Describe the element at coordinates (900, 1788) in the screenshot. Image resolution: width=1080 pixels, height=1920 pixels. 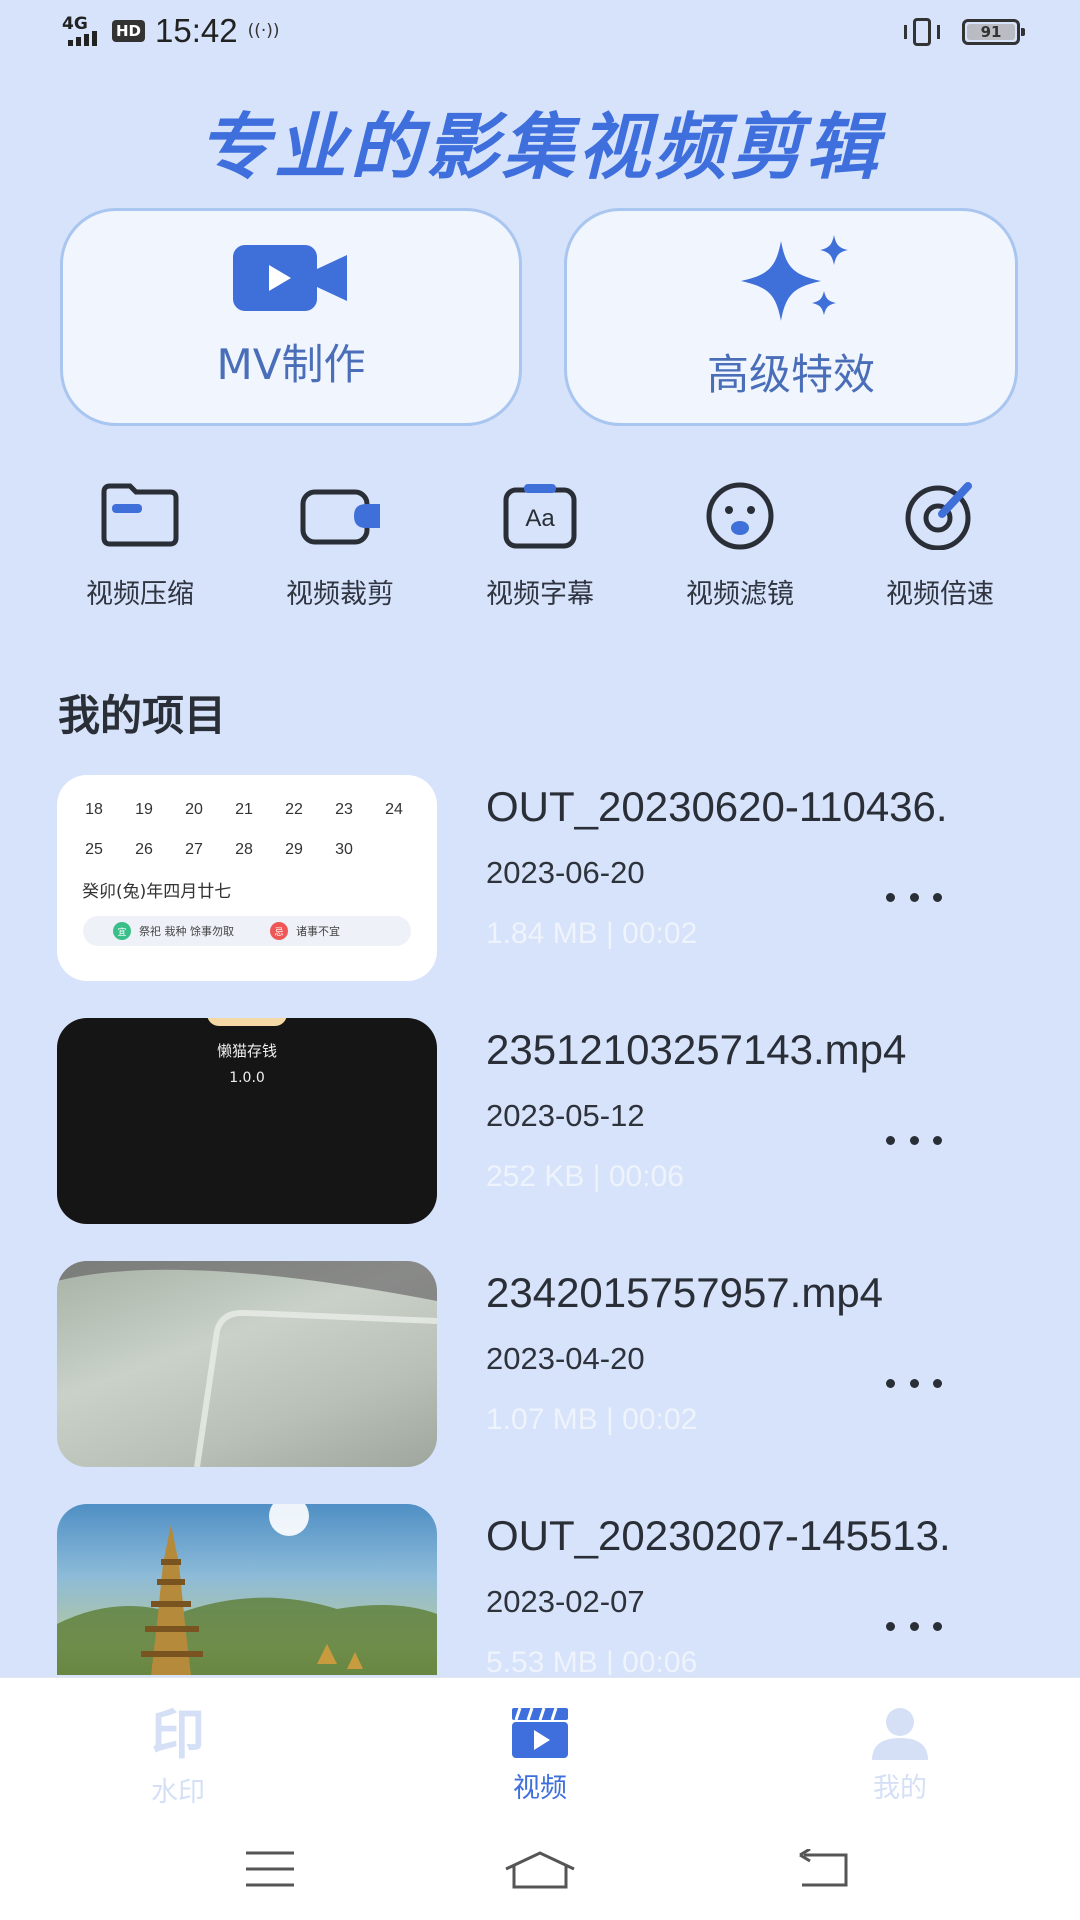
I see `nav-mine-label: 我的` at that location.